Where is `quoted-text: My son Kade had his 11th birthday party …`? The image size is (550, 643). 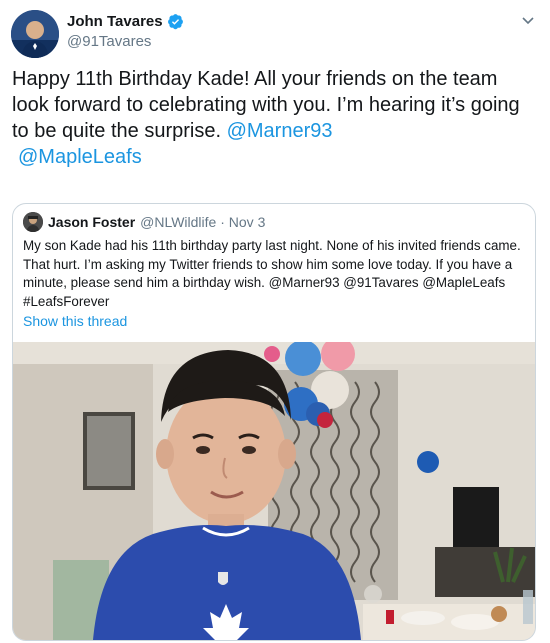
quoted-text: My son Kade had his 11th birthday party … is located at coordinates (272, 273).